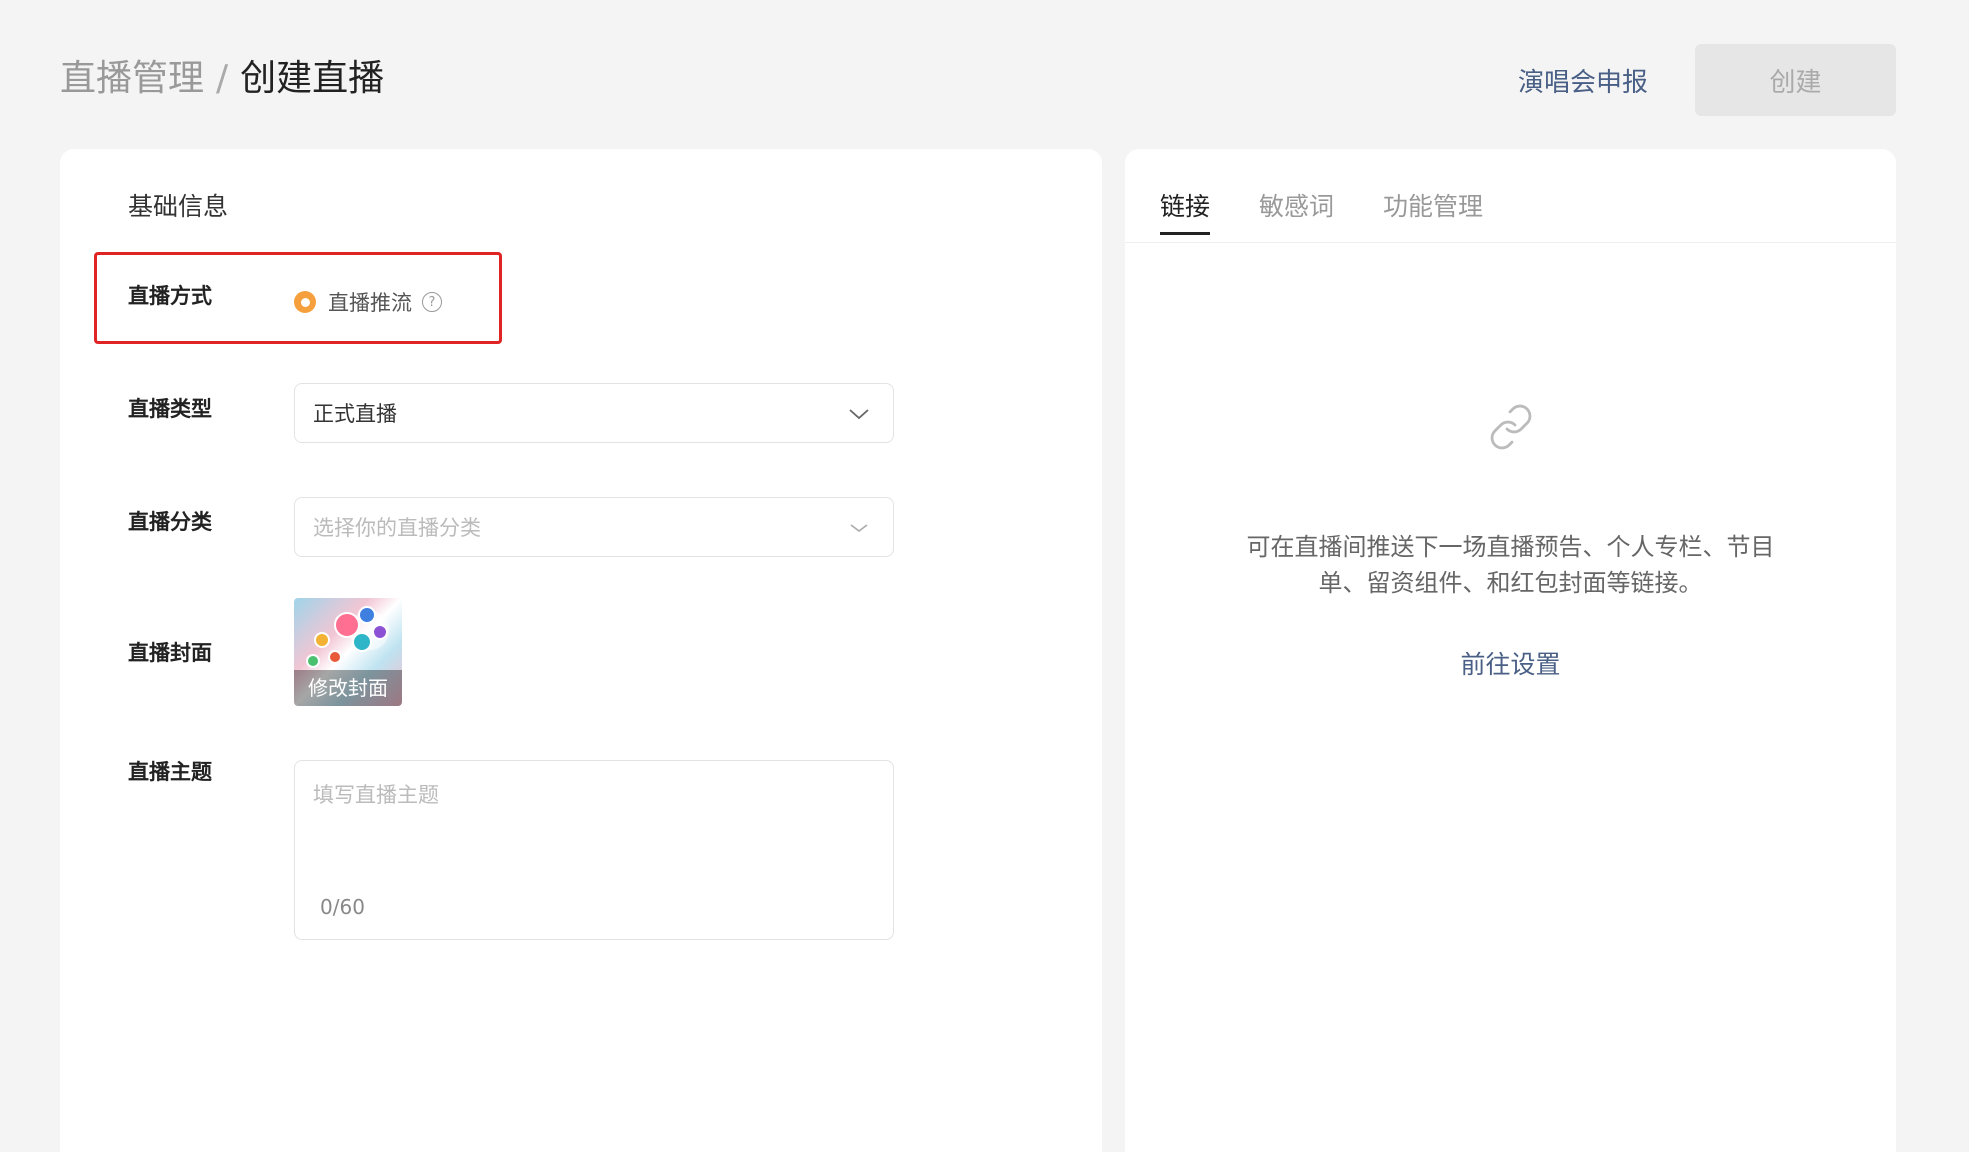  I want to click on category-select-placeholder: 选择你的直播分类, so click(397, 528).